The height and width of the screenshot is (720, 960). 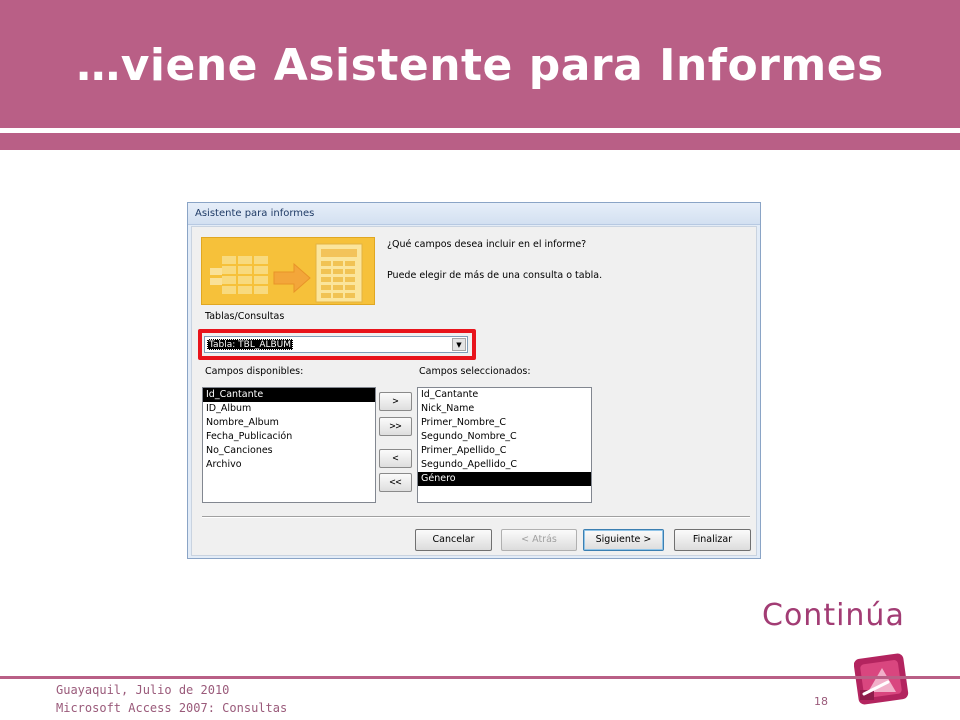 I want to click on remove-field-button: <, so click(x=395, y=458).